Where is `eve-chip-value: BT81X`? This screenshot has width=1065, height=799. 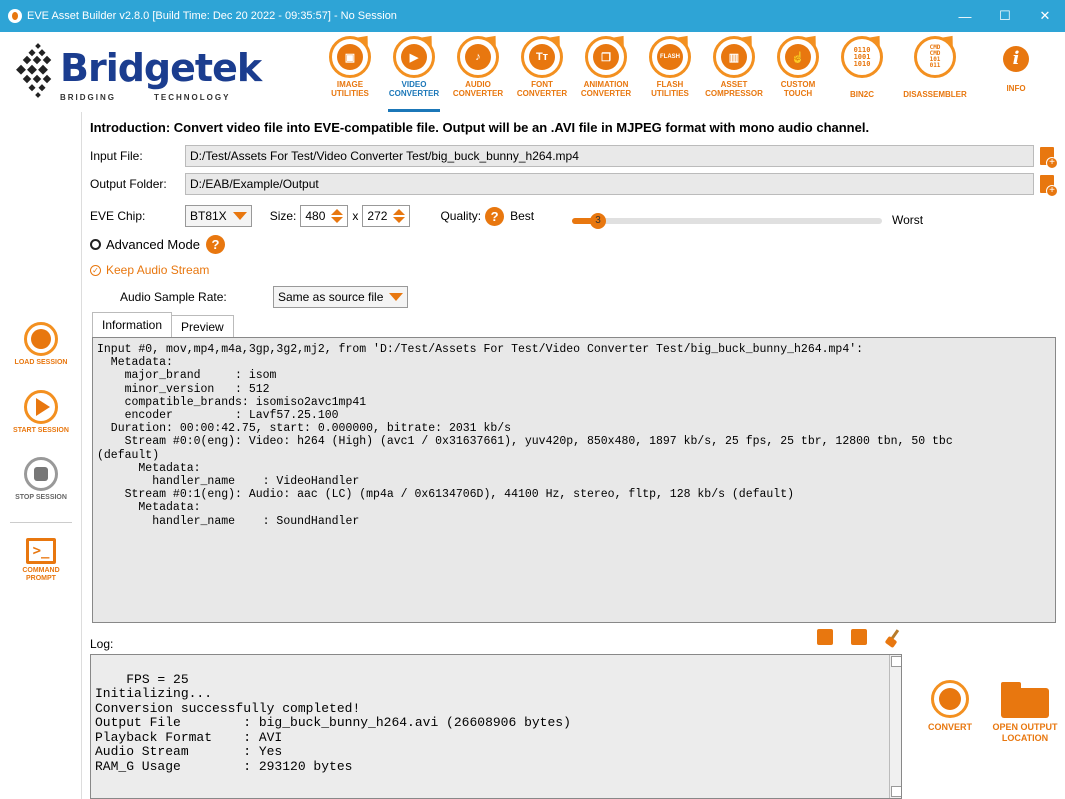
eve-chip-value: BT81X is located at coordinates (208, 216).